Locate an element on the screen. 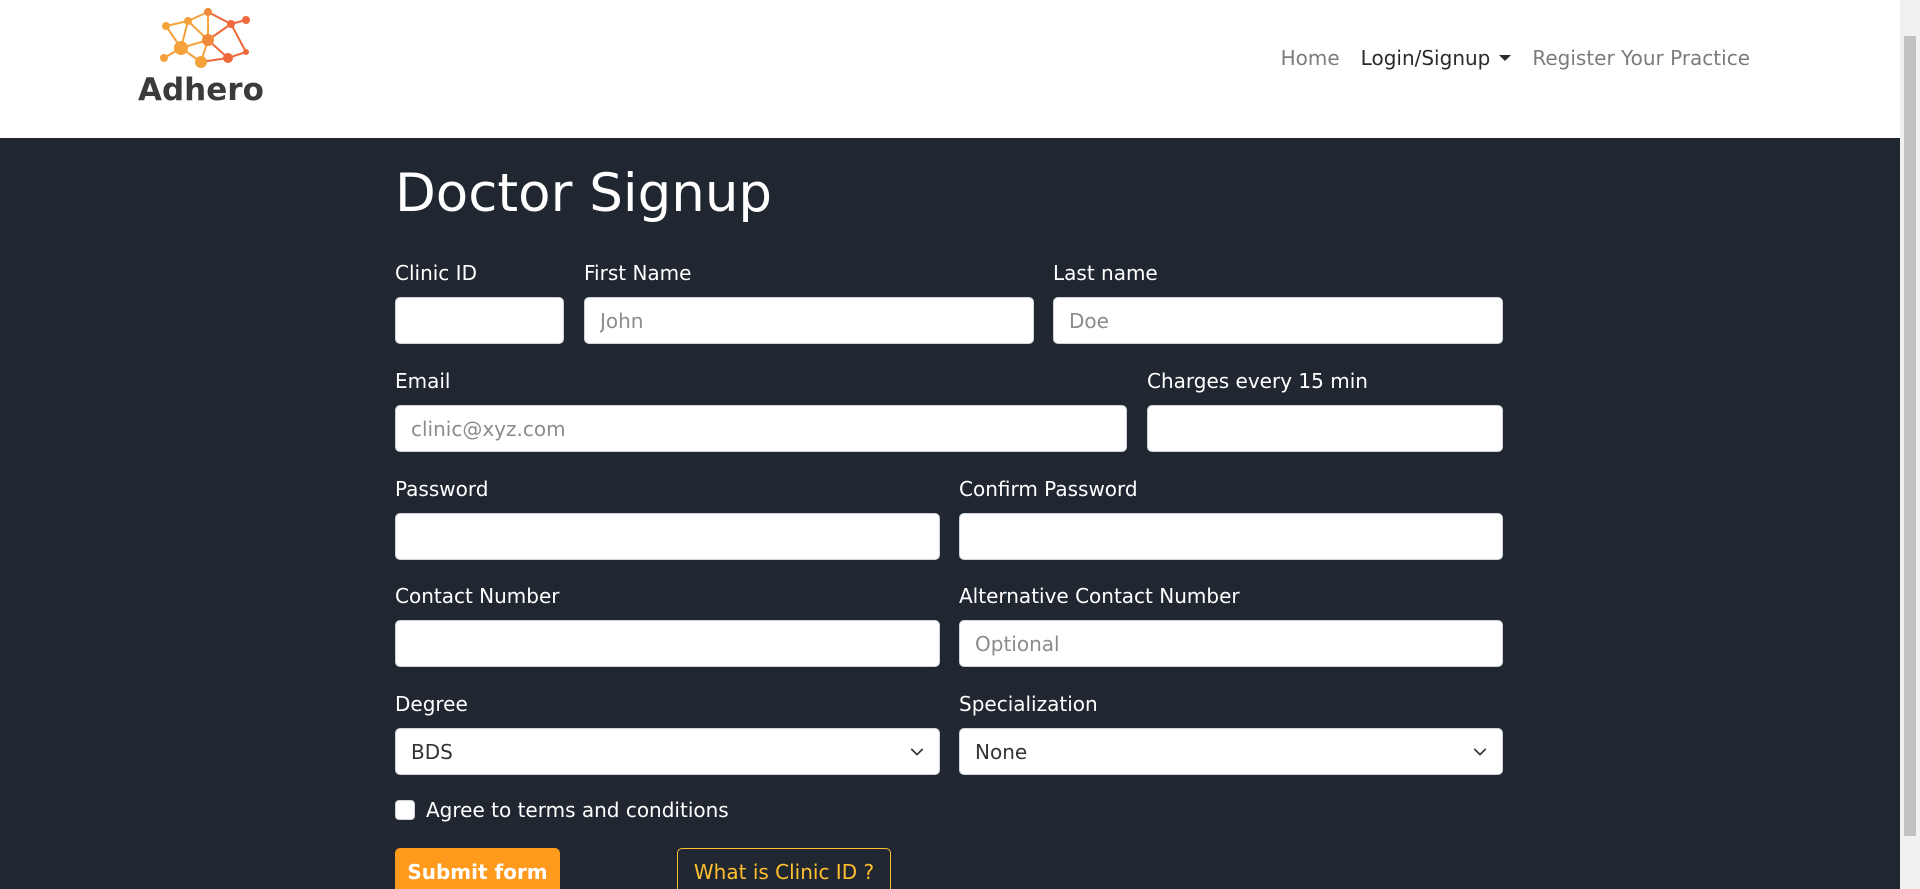  degree-selected-value: BDS is located at coordinates (432, 751).